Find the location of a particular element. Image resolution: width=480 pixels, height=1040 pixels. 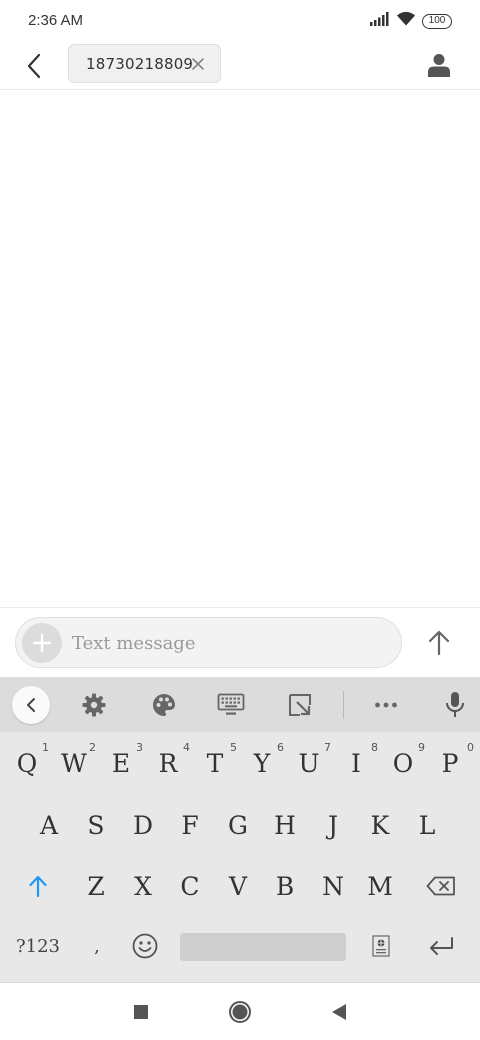

message-input is located at coordinates (232, 643).